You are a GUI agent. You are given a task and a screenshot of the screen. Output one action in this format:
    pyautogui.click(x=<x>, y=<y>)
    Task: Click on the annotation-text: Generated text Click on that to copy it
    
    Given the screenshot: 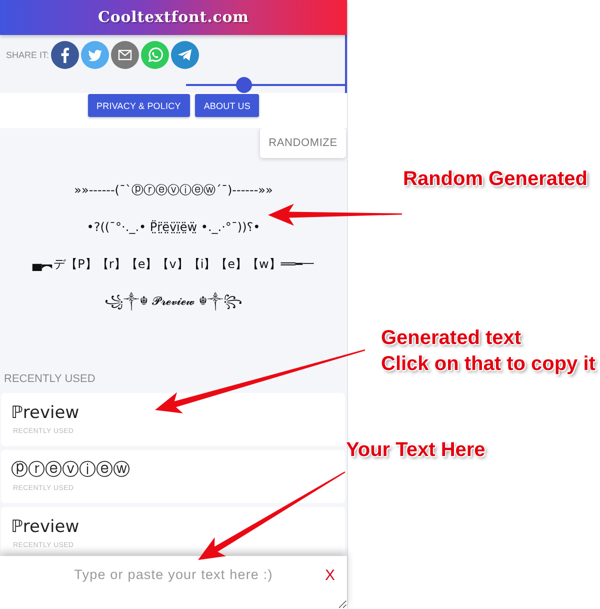 What is the action you would take?
    pyautogui.click(x=488, y=351)
    